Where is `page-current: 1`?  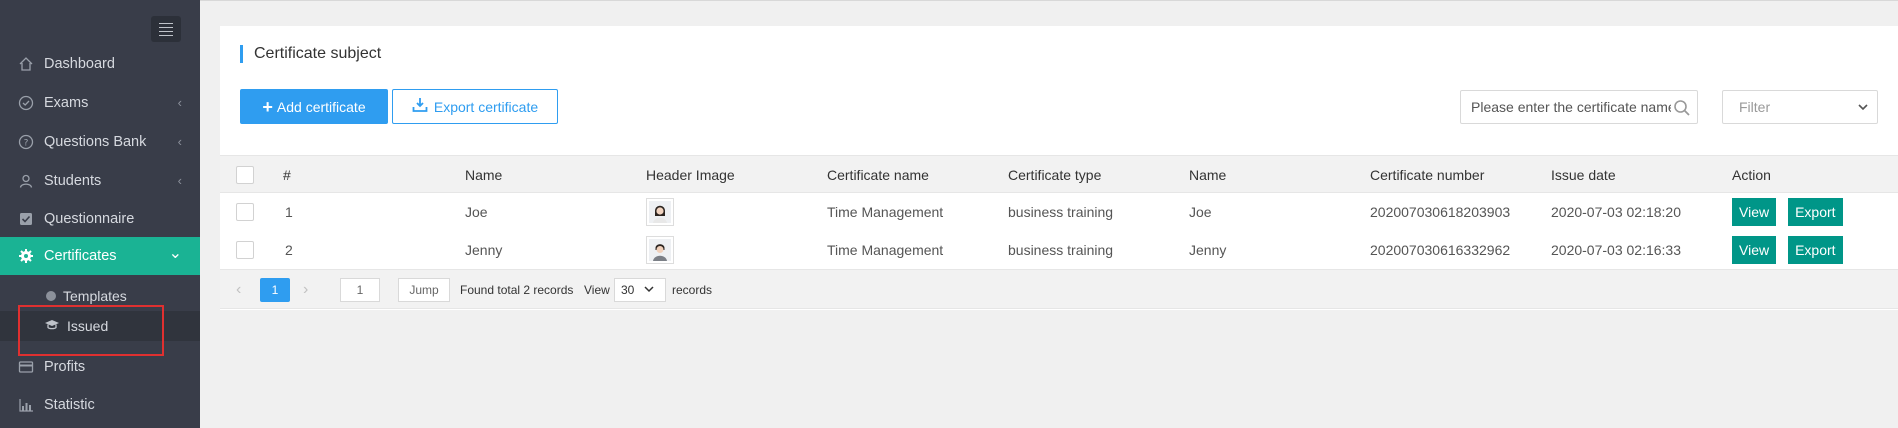
page-current: 1 is located at coordinates (275, 290).